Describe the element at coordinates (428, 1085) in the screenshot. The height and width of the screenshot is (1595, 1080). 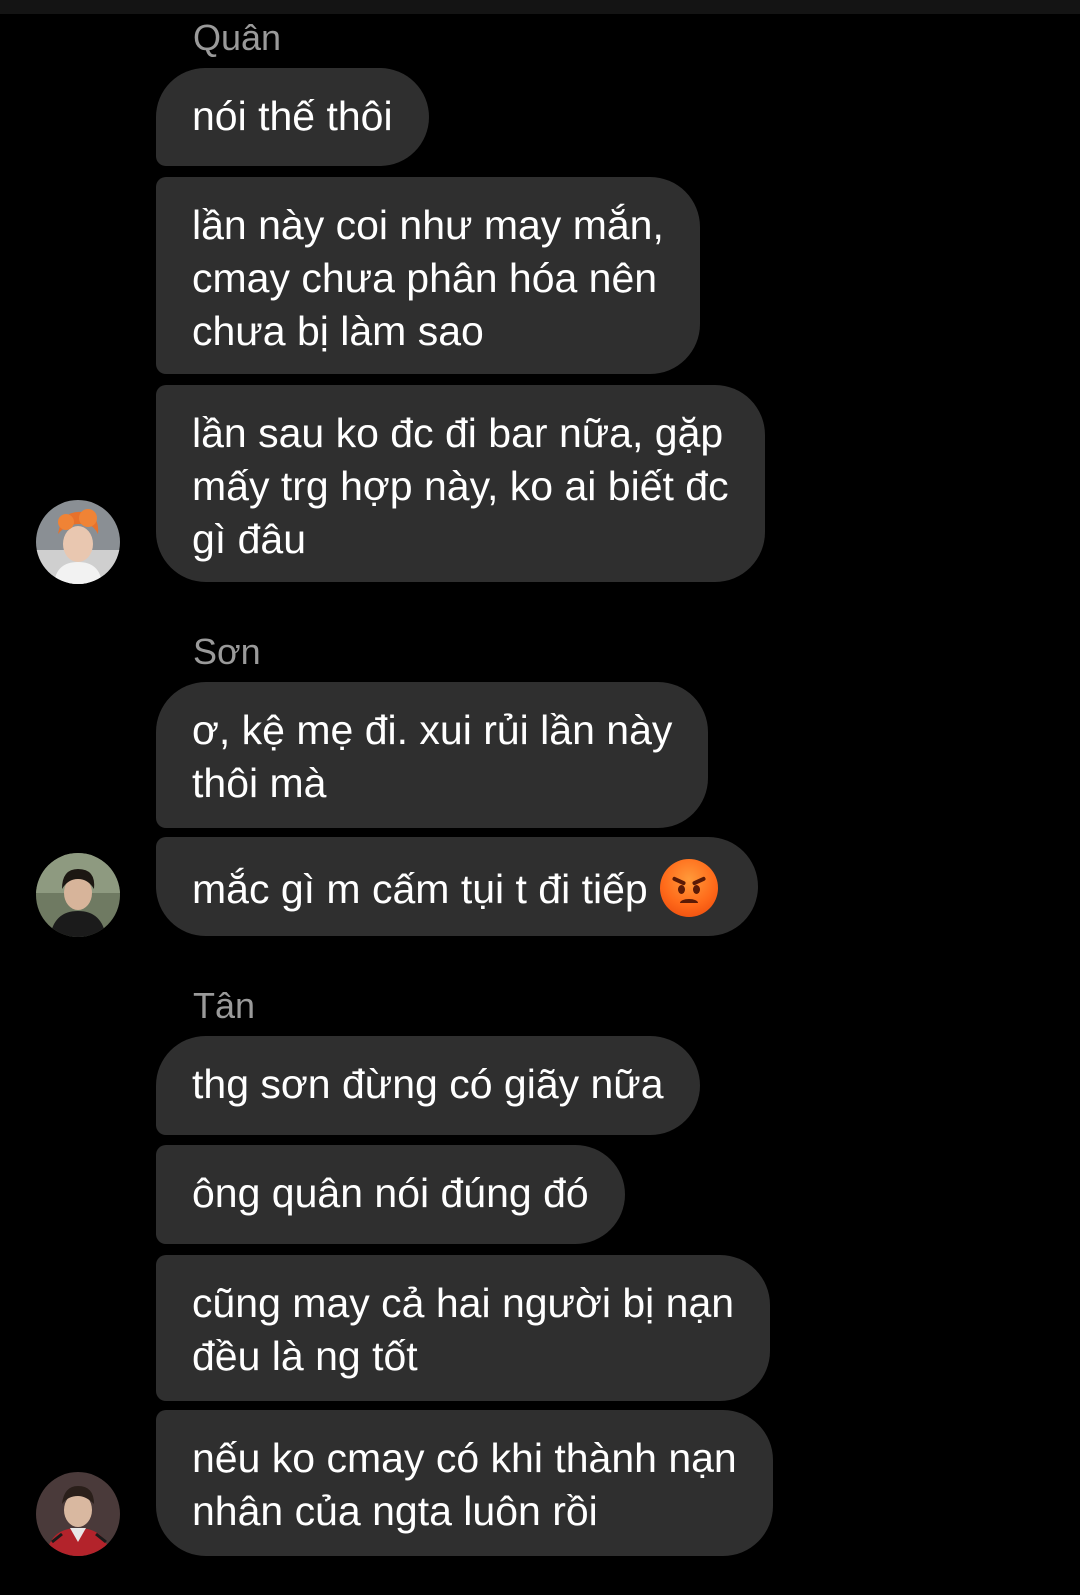
I see `message-bubble: thg sơn đừng có giãy nữa` at that location.